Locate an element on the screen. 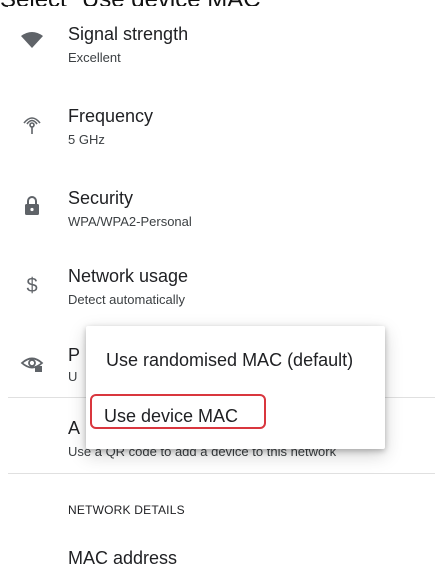 The image size is (435, 564). row-subtitle: Detect automatically is located at coordinates (127, 299).